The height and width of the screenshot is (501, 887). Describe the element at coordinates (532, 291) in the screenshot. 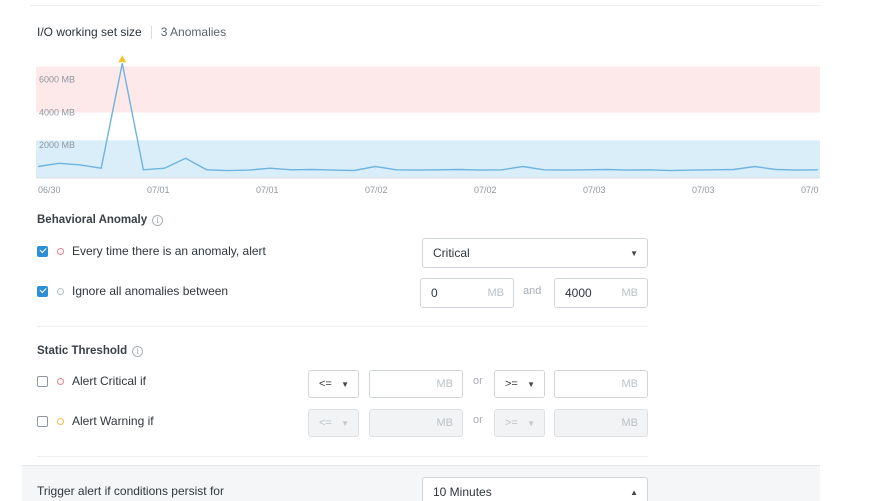

I see `and-label: and` at that location.